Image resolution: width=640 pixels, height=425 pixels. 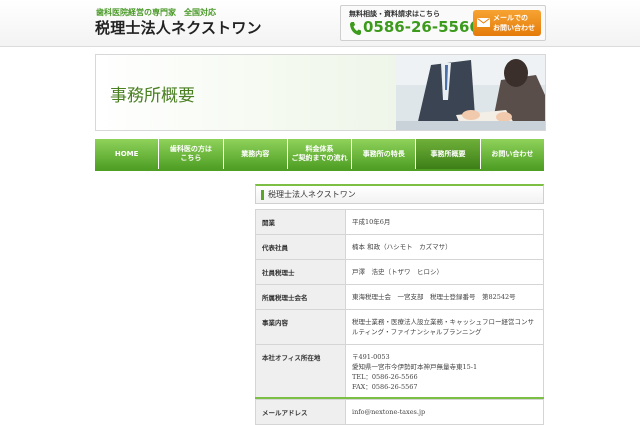 I want to click on row-label: 開業, so click(x=300, y=222).